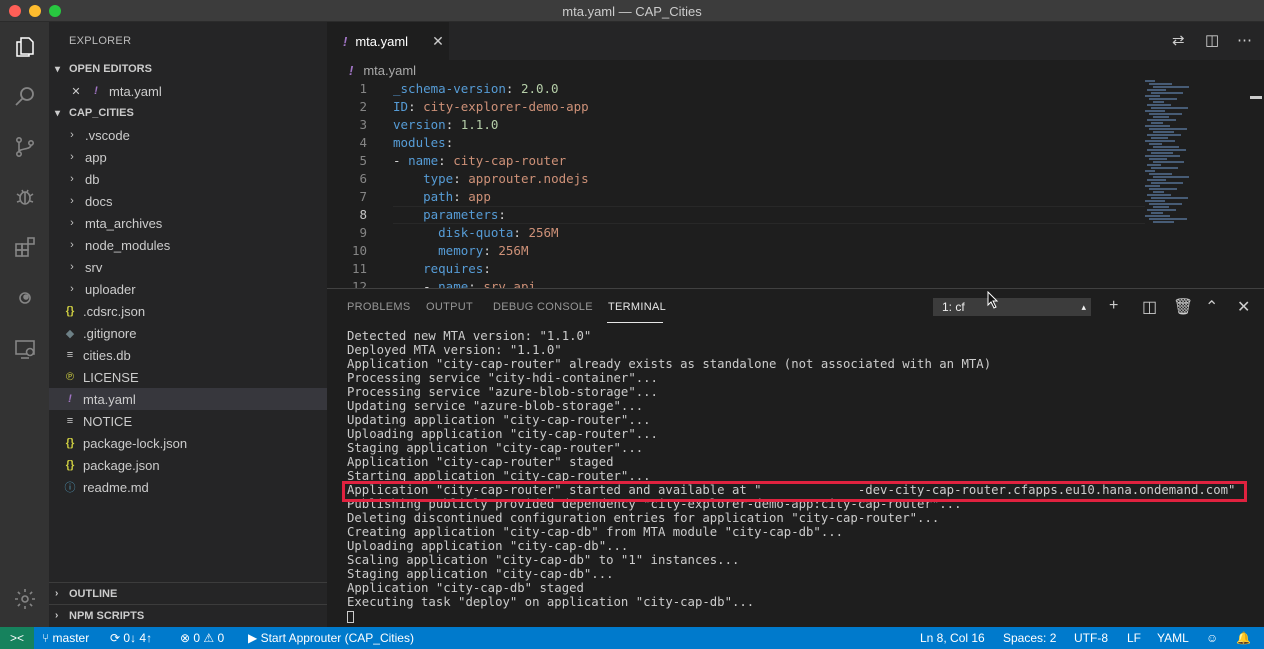 Image resolution: width=1264 pixels, height=649 pixels. What do you see at coordinates (1256, 97) in the screenshot?
I see `scrollbar` at bounding box center [1256, 97].